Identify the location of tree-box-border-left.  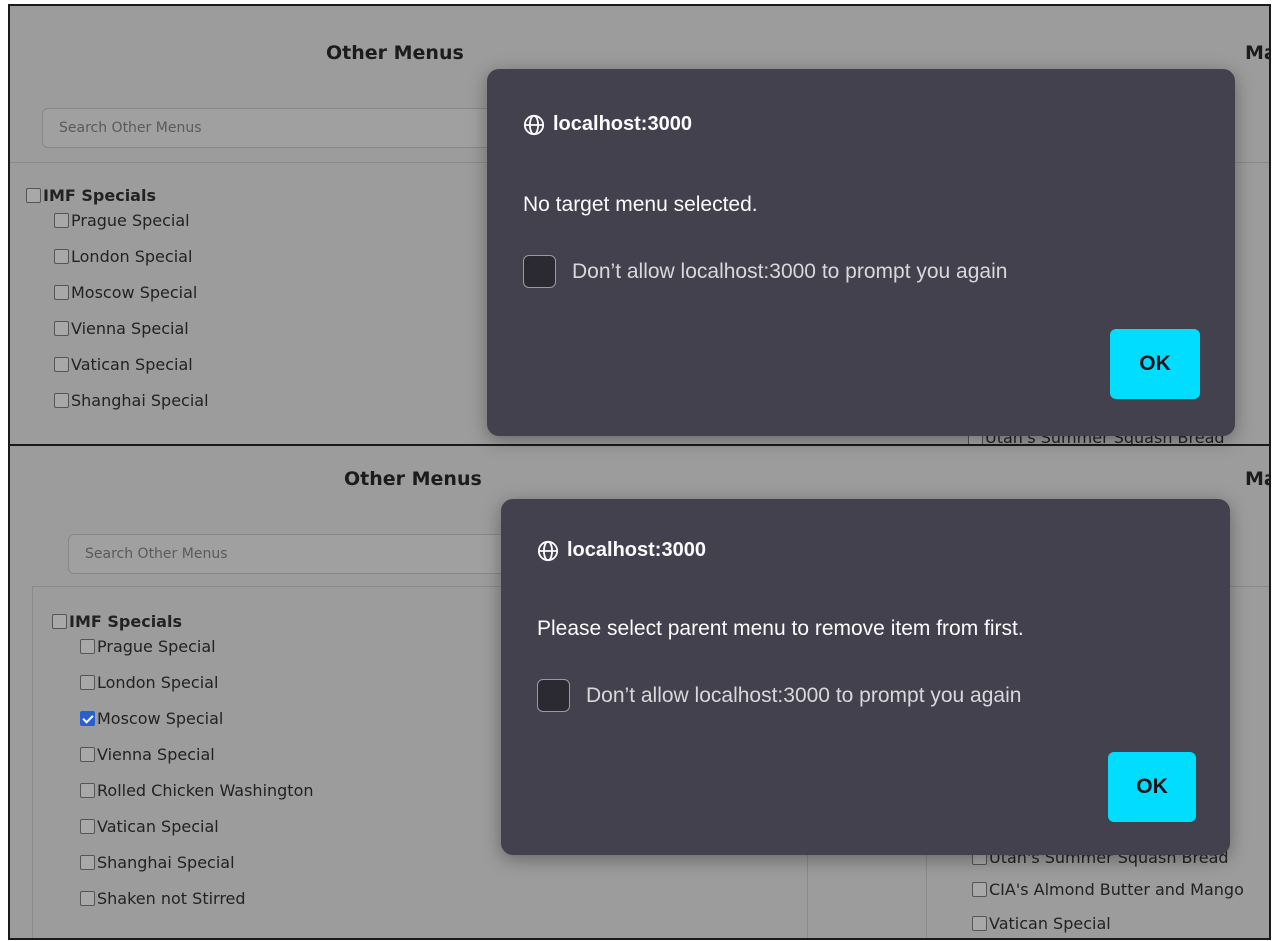
(32, 762).